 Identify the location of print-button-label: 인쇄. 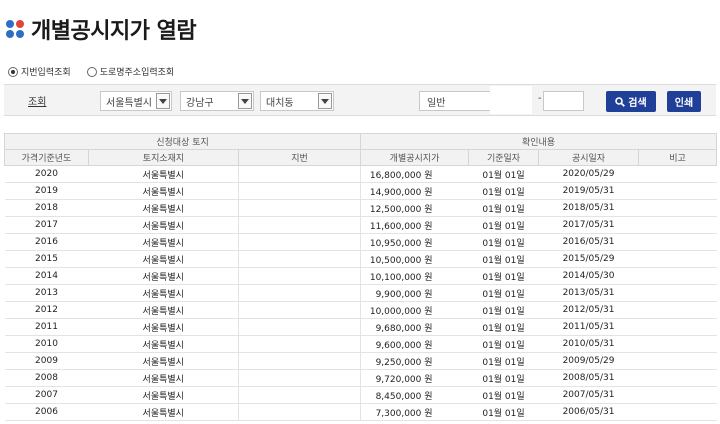
(684, 103).